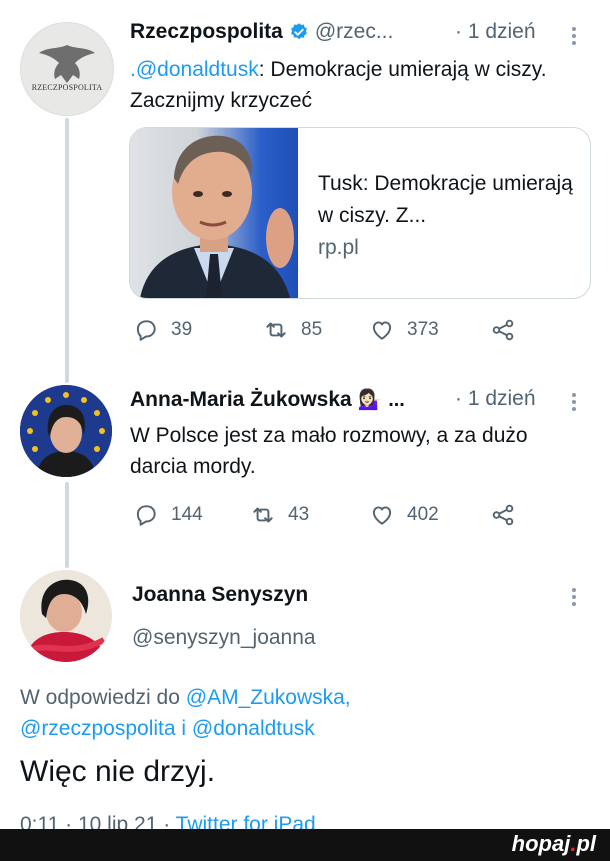 The width and height of the screenshot is (610, 861). Describe the element at coordinates (279, 515) in the screenshot. I see `retweet-button: 43` at that location.